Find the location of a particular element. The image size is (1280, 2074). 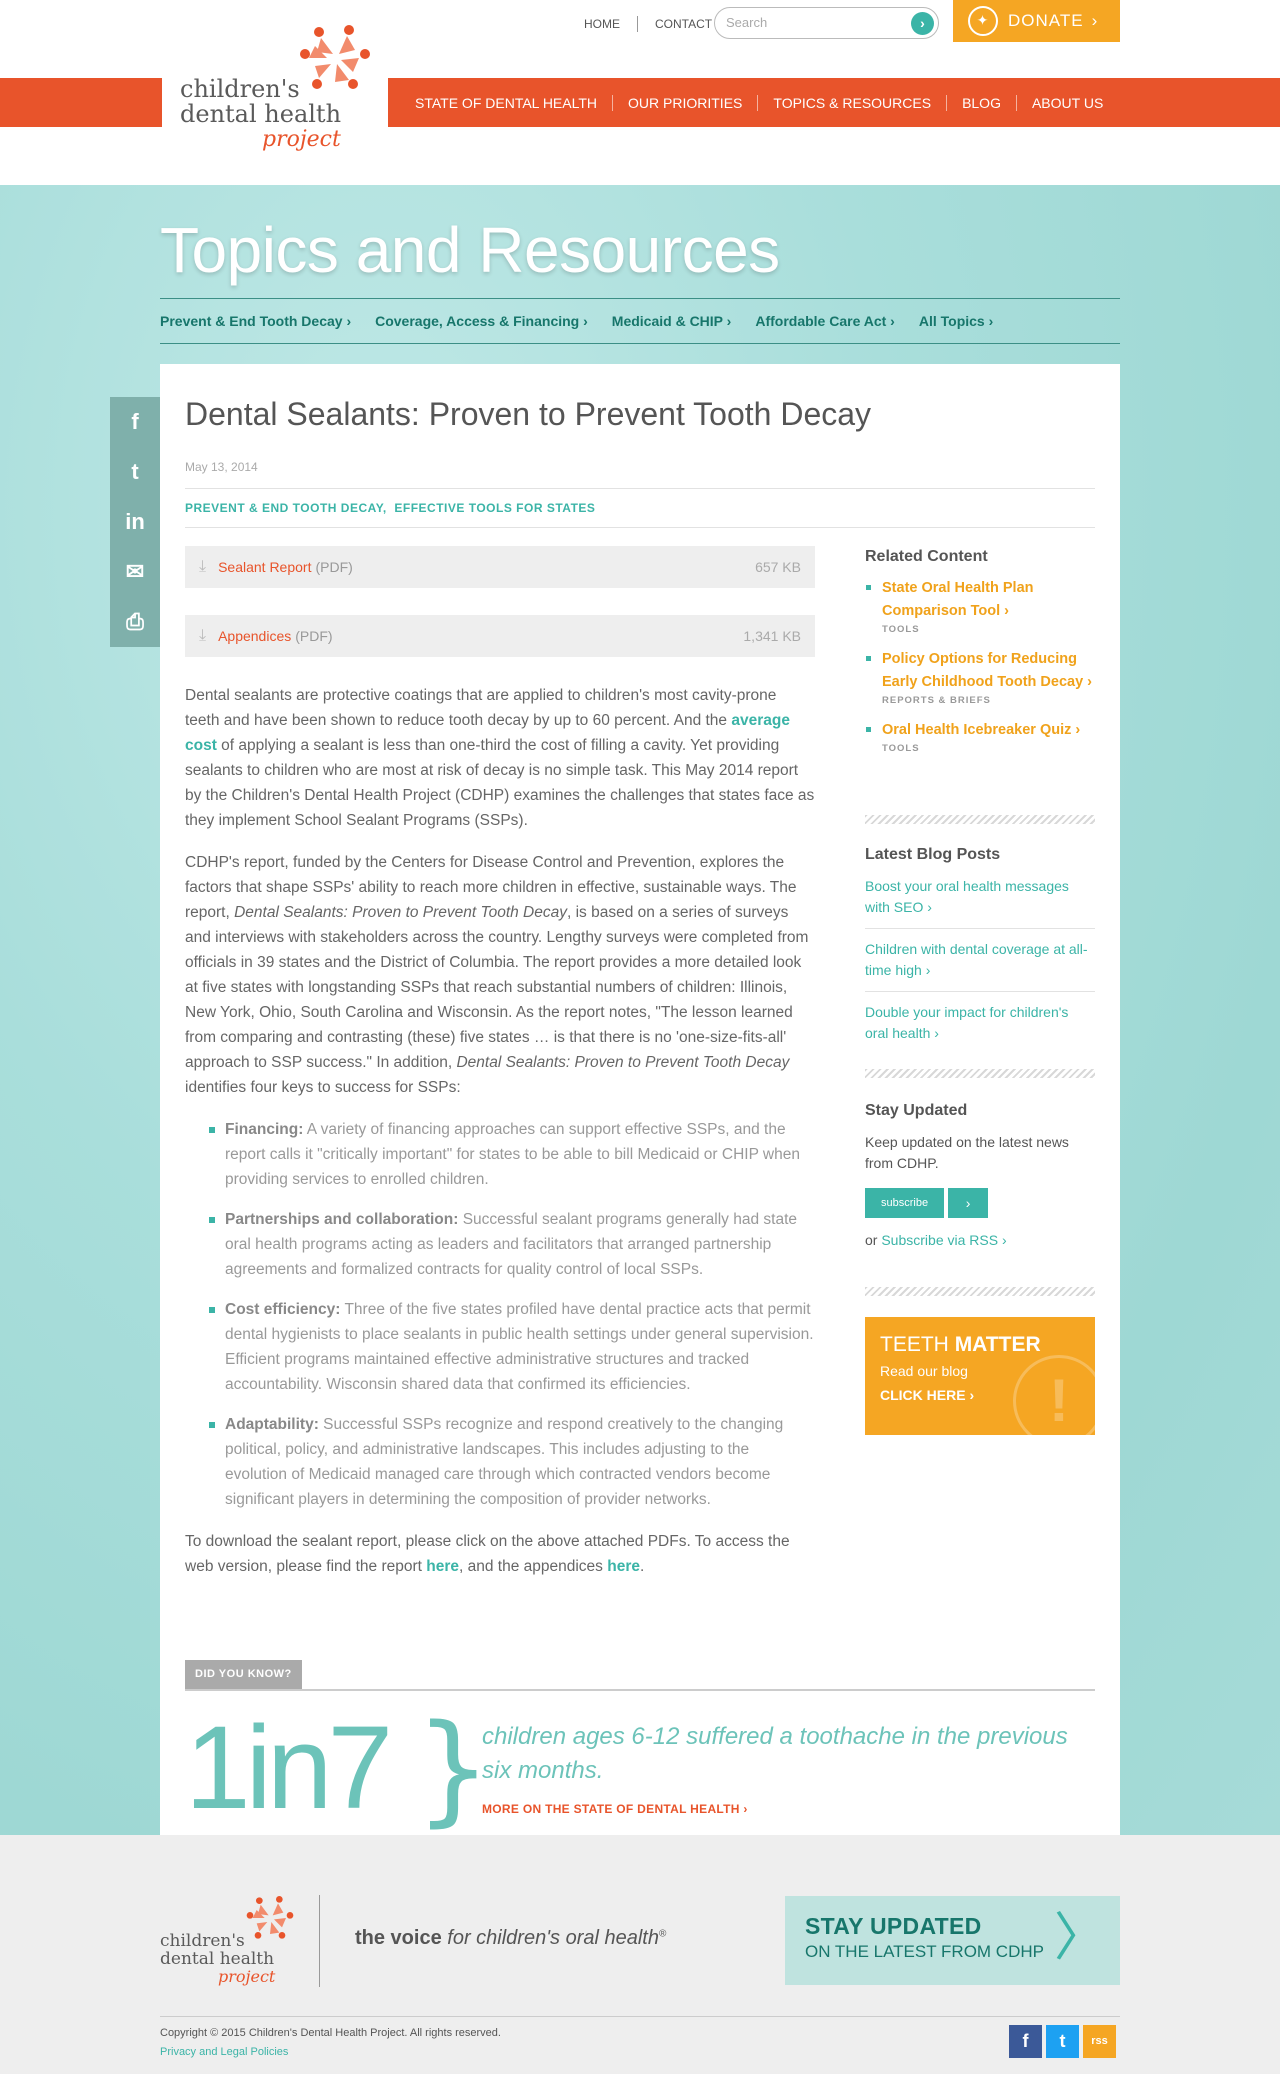

social-links: f t rss is located at coordinates (1062, 2041).